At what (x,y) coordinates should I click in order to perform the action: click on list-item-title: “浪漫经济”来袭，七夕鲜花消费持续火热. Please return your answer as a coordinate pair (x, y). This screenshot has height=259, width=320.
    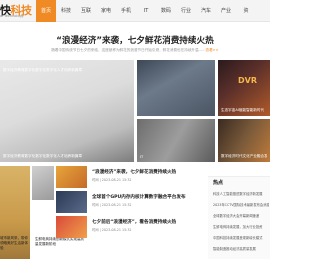
    Looking at the image, I should click on (134, 172).